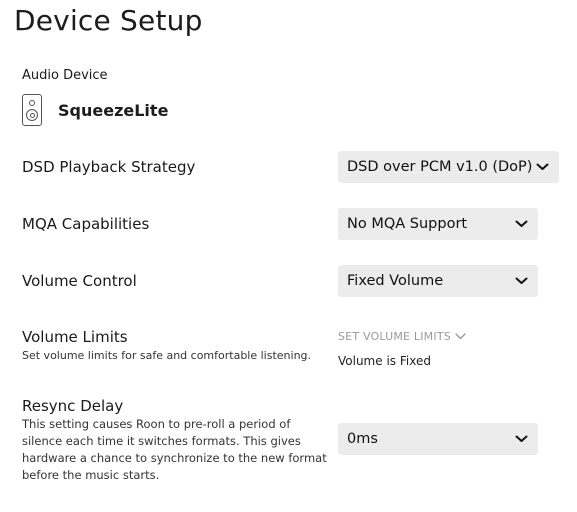  I want to click on volume-control-select: Fixed Volume, so click(438, 281).